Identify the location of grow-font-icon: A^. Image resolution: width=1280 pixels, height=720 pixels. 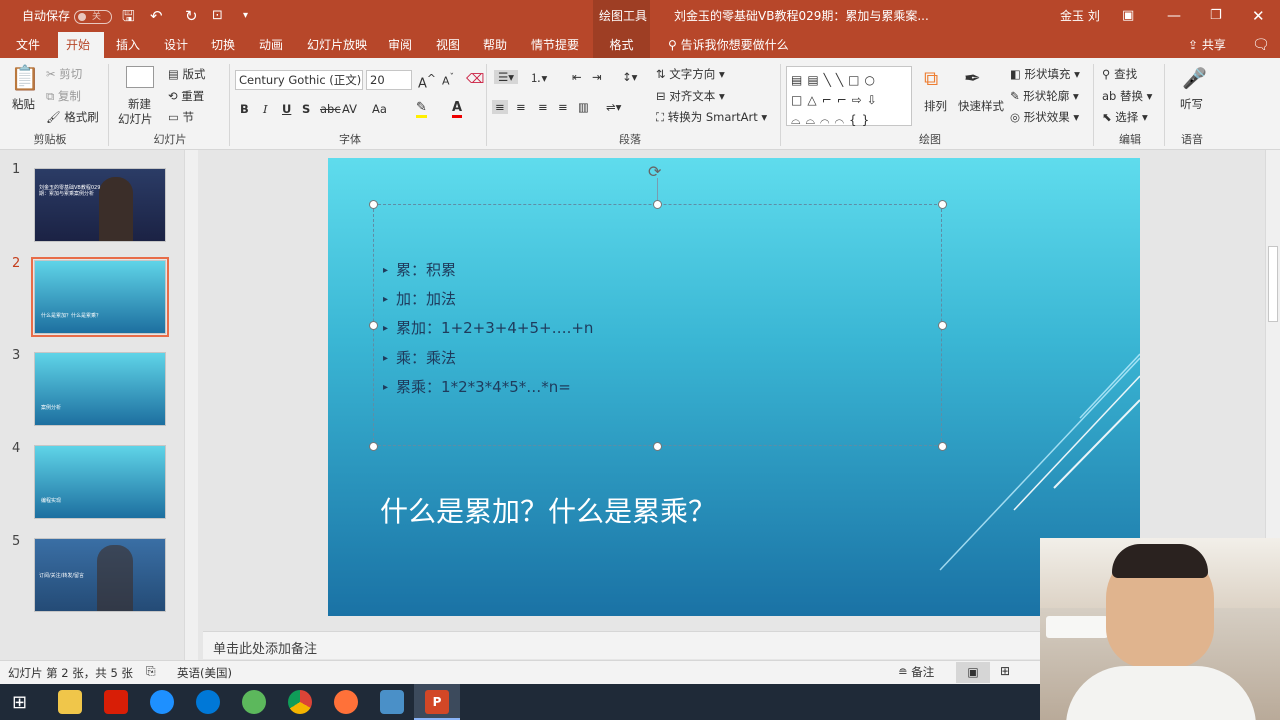
(427, 81).